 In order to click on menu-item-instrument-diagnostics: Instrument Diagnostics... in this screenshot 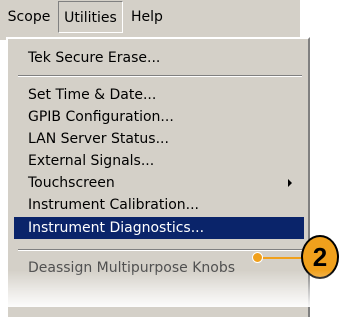, I will do `click(159, 228)`.